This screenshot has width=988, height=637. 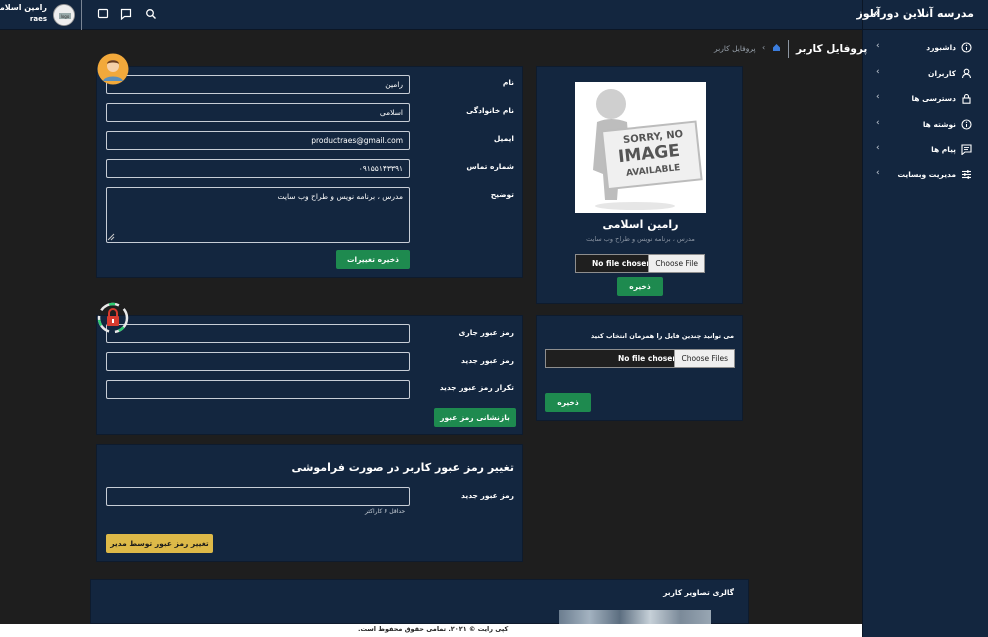 What do you see at coordinates (640, 224) in the screenshot?
I see `profile-name: رامین اسلامی` at bounding box center [640, 224].